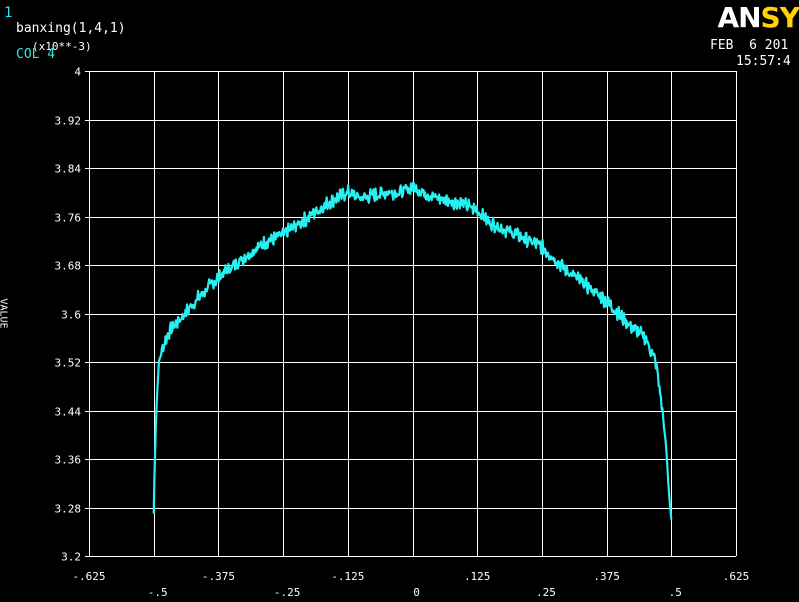  What do you see at coordinates (736, 576) in the screenshot?
I see `x-tick-label: .625` at bounding box center [736, 576].